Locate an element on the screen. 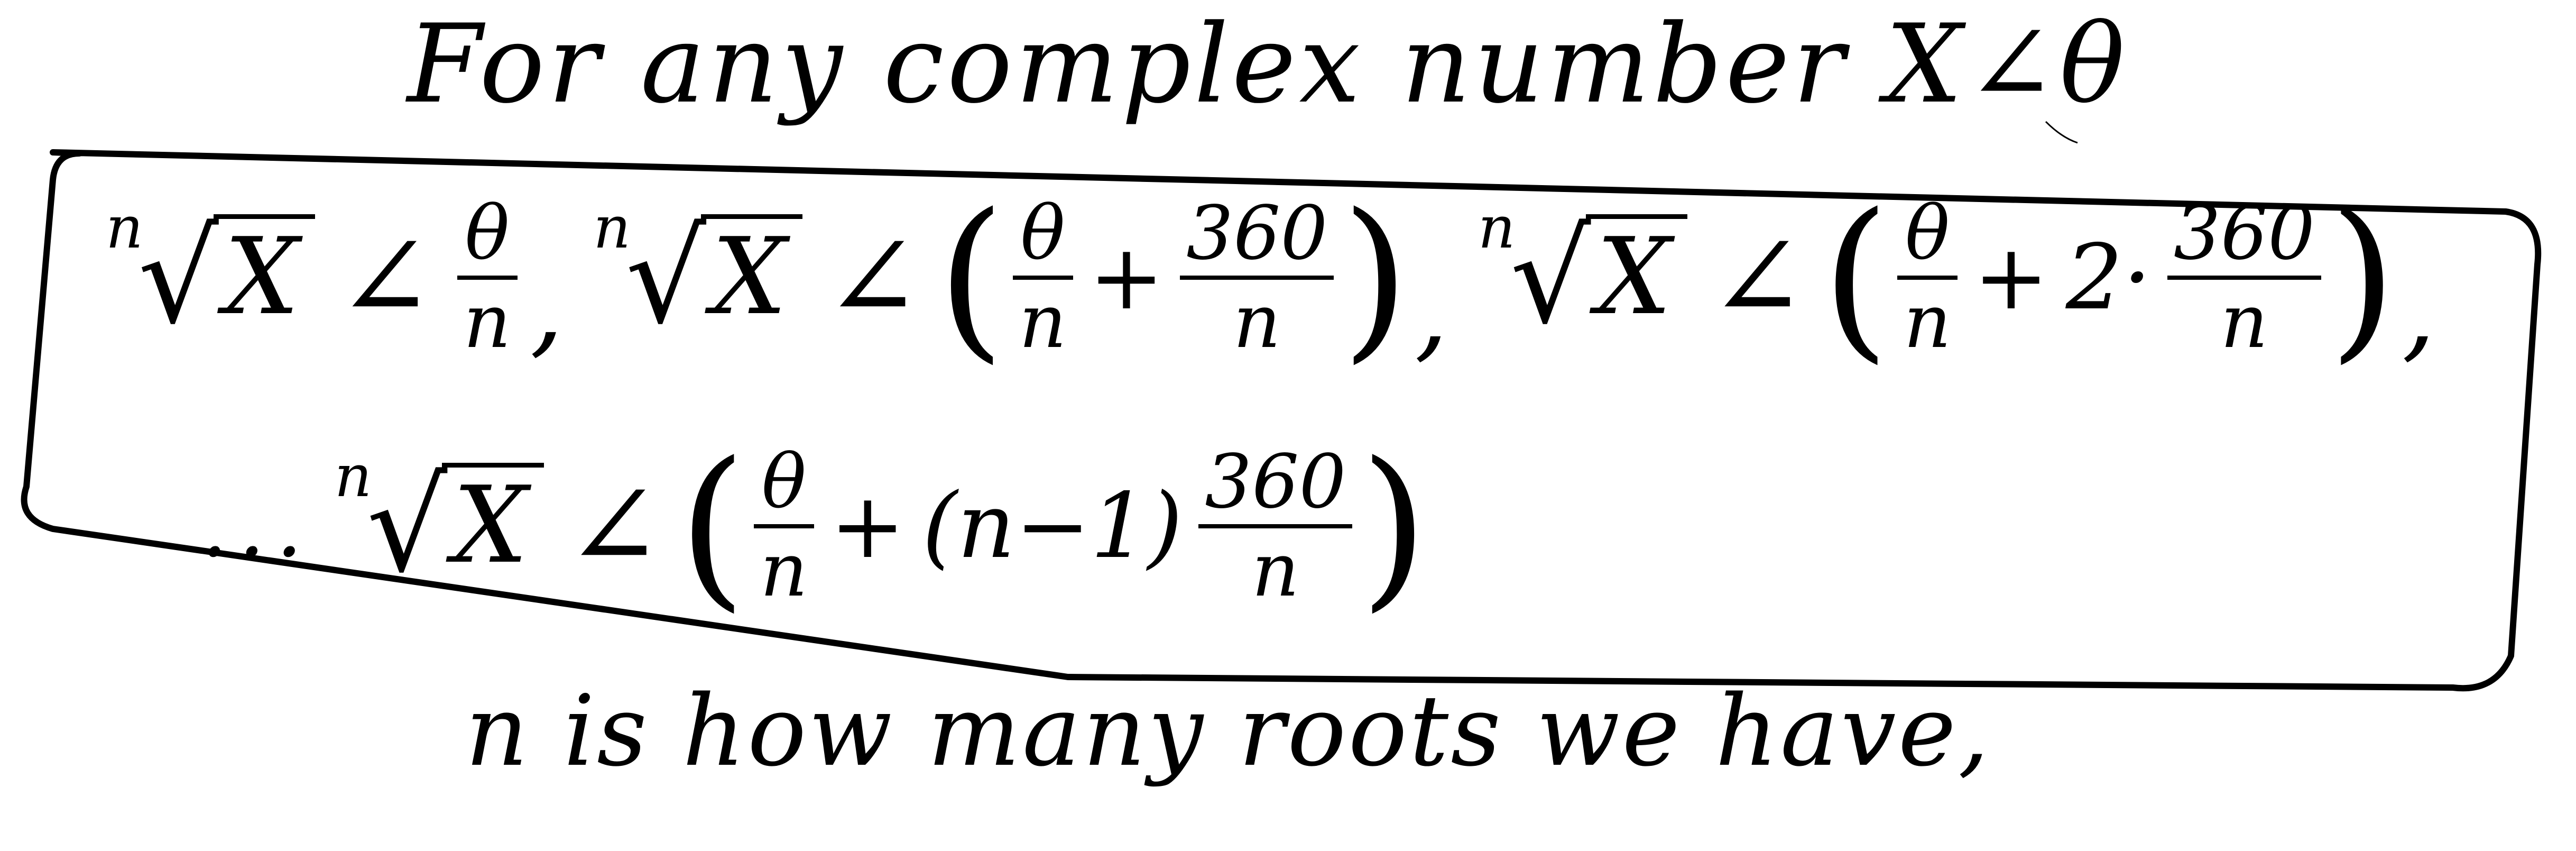 The image size is (2576, 851). title-handwritten-text: For any complex number X∠θ is located at coordinates (1267, 64).